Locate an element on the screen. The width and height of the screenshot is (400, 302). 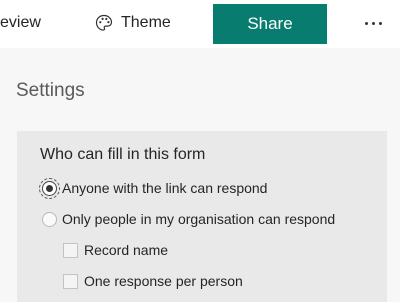
more-options-icon is located at coordinates (373, 23).